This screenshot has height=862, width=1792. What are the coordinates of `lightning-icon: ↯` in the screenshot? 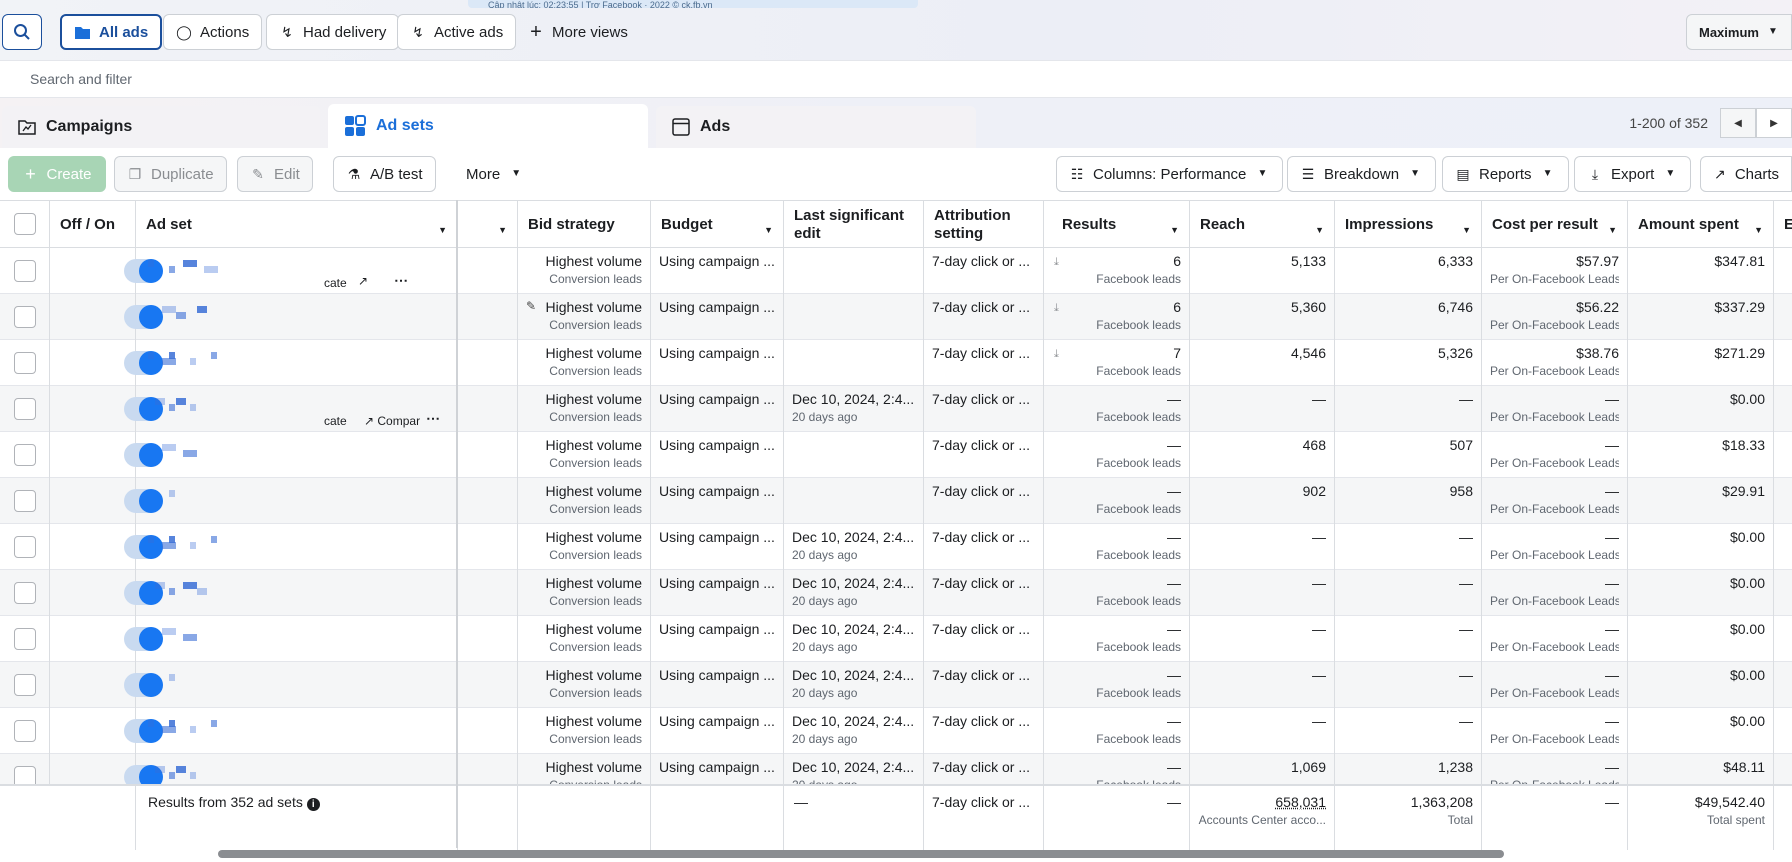 It's located at (418, 32).